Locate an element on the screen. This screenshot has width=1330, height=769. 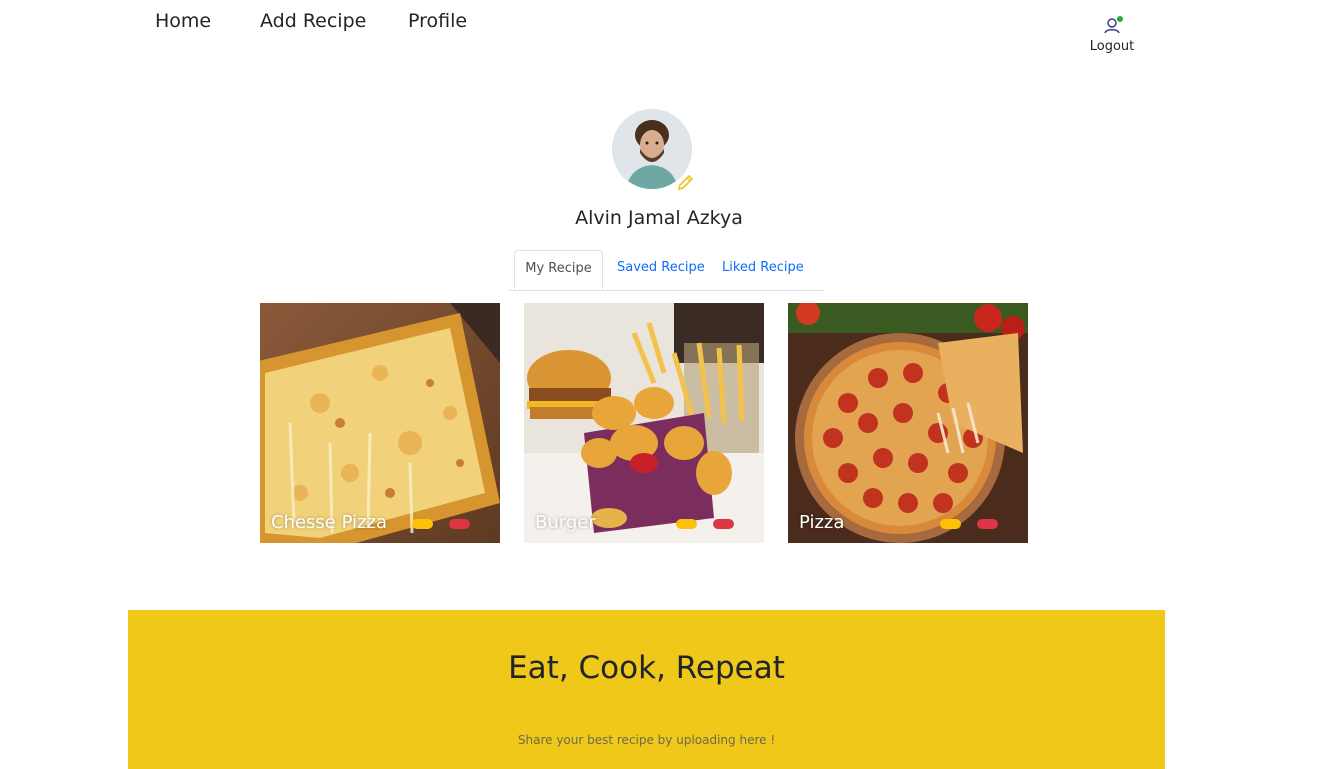
top-navbar: Home Add Recipe Profile Logout is located at coordinates (665, 35).